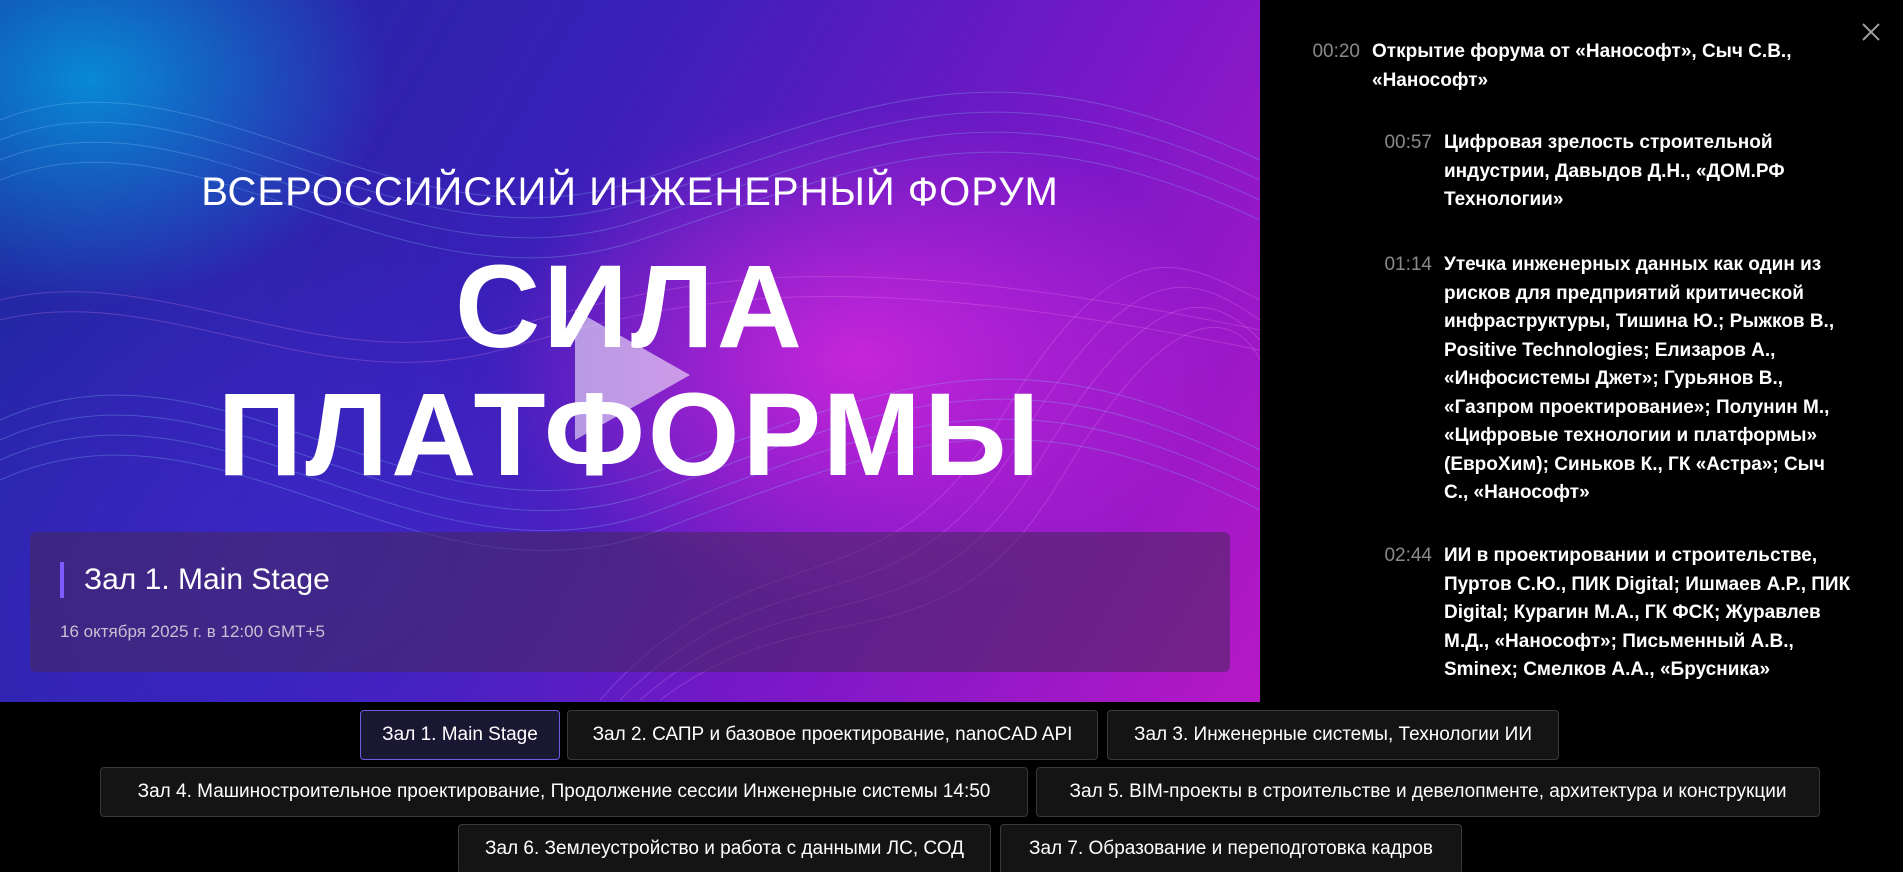  What do you see at coordinates (630, 192) in the screenshot?
I see `banner-subtitle: ВСЕРОССИЙСКИЙ ИНЖЕНЕРНЫЙ ФОРУМ` at bounding box center [630, 192].